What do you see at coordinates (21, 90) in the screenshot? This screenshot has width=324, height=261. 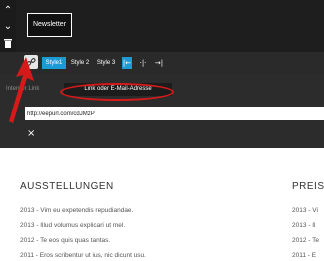 I see `annotation-arrow-icon` at bounding box center [21, 90].